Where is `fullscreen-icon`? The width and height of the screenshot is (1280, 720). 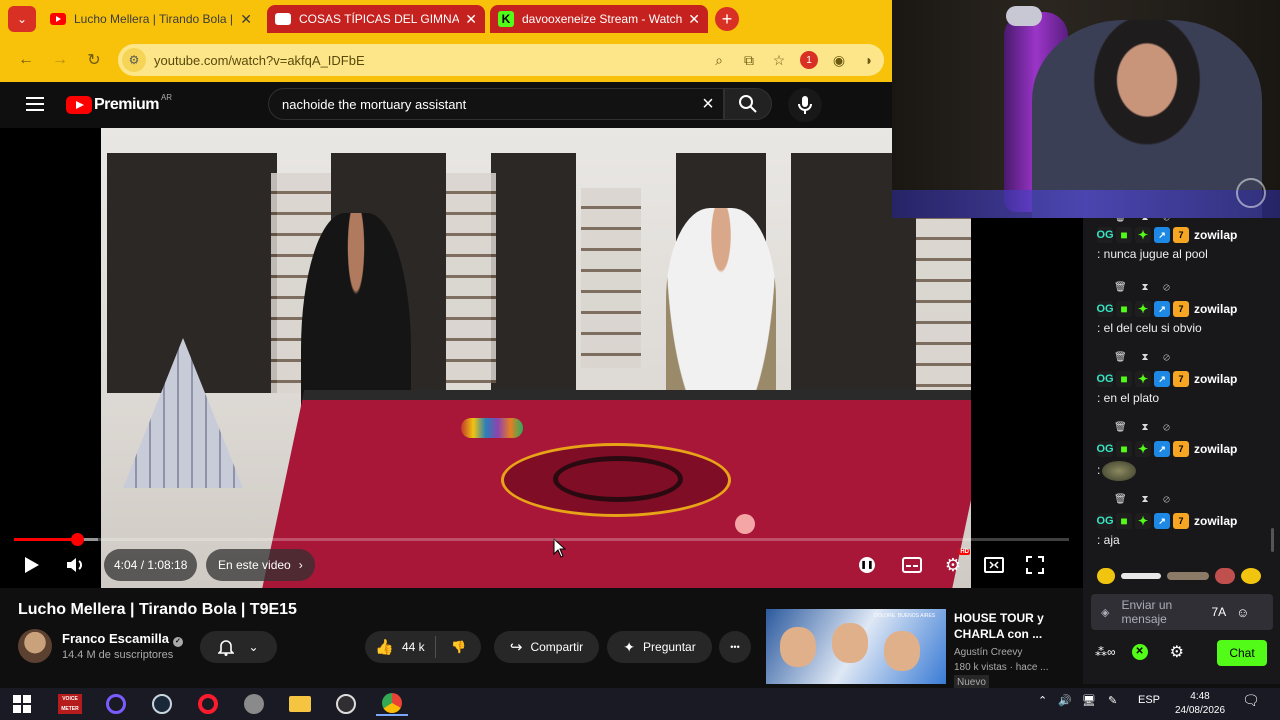
fullscreen-icon is located at coordinates (1035, 565).